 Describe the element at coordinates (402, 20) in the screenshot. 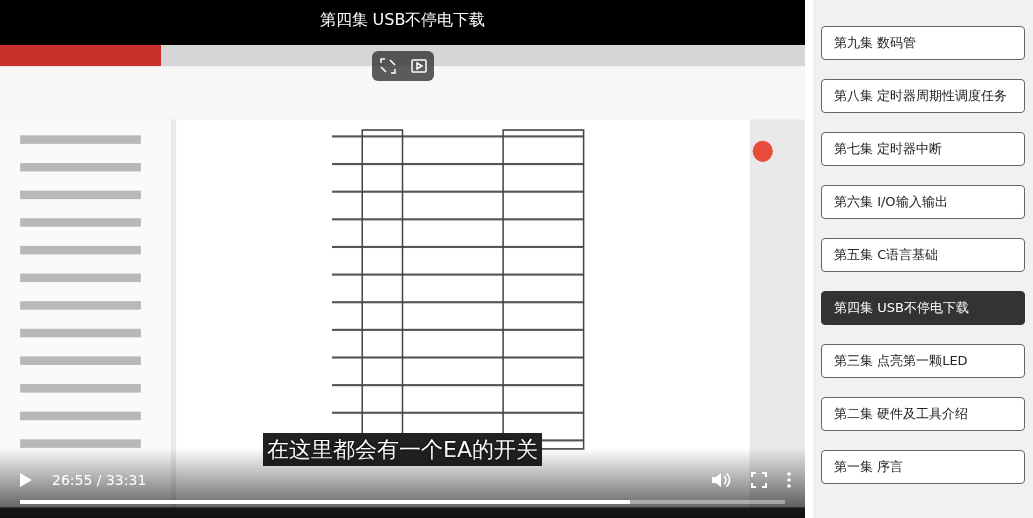

I see `video-title: 第四集 USB不停电下载` at that location.